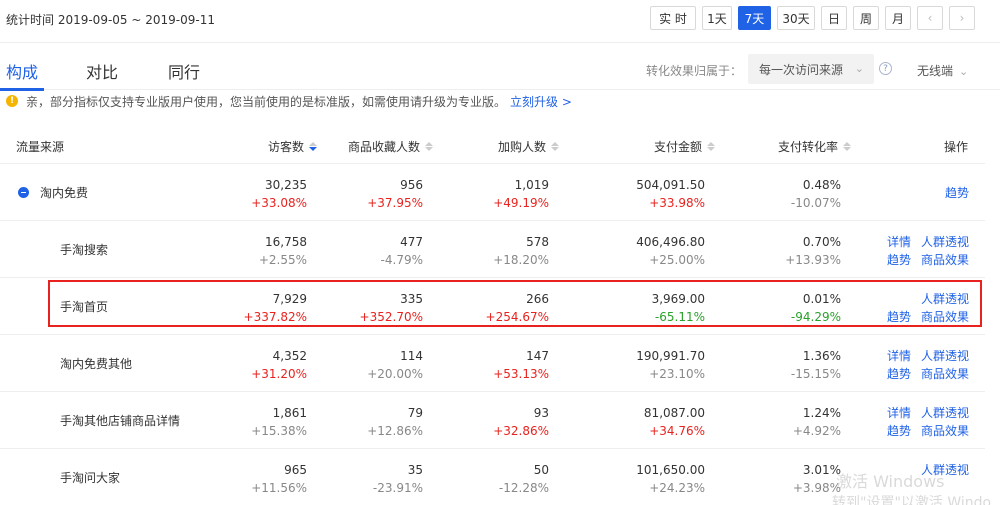 The image size is (1000, 505). Describe the element at coordinates (415, 470) in the screenshot. I see `favorites-value: 35` at that location.